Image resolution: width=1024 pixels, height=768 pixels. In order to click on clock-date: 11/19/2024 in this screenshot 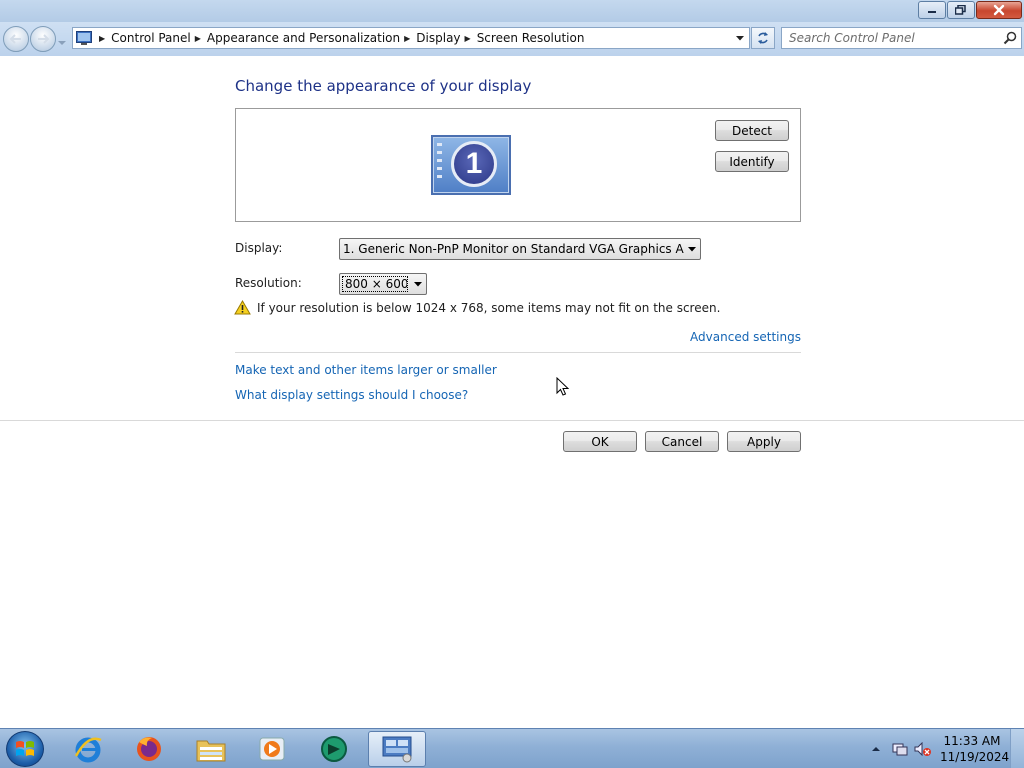, I will do `click(975, 757)`.